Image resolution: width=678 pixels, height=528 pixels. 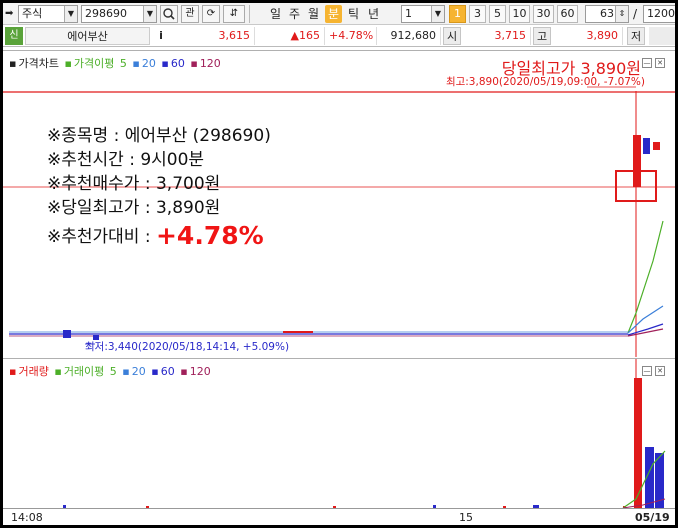 I want to click on count-value: 63, so click(x=607, y=13).